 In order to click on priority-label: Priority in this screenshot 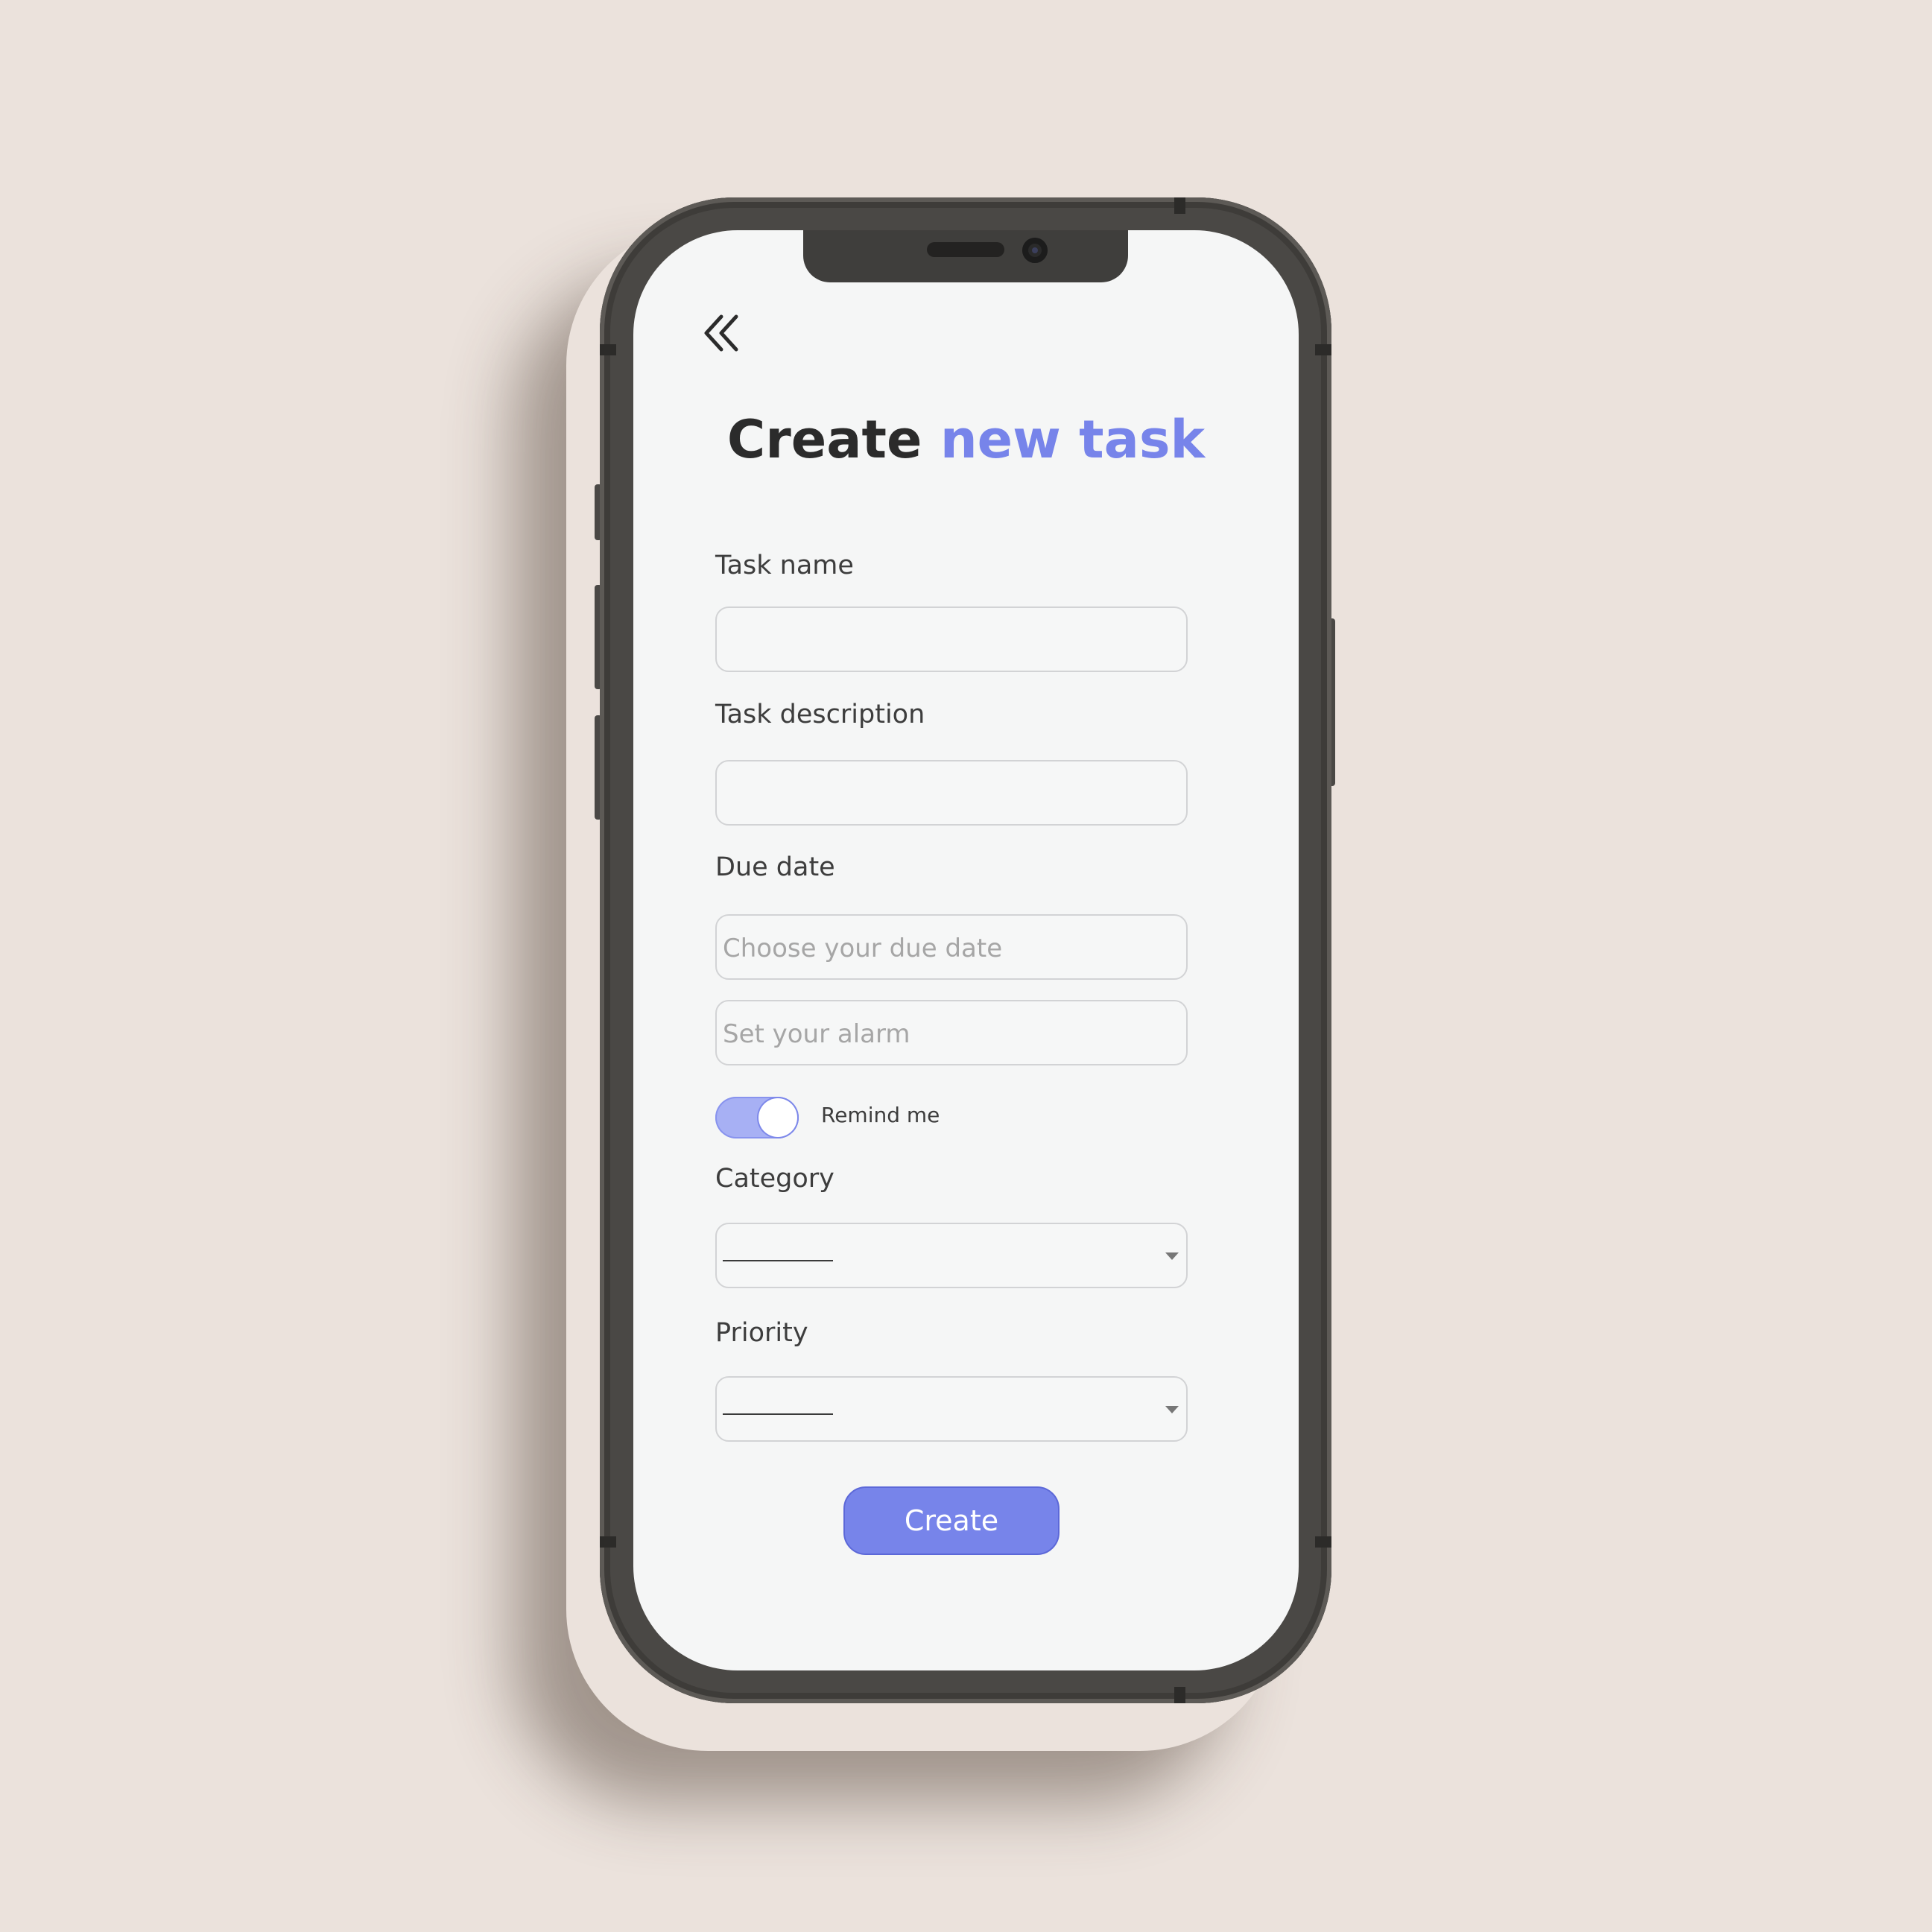, I will do `click(761, 1333)`.